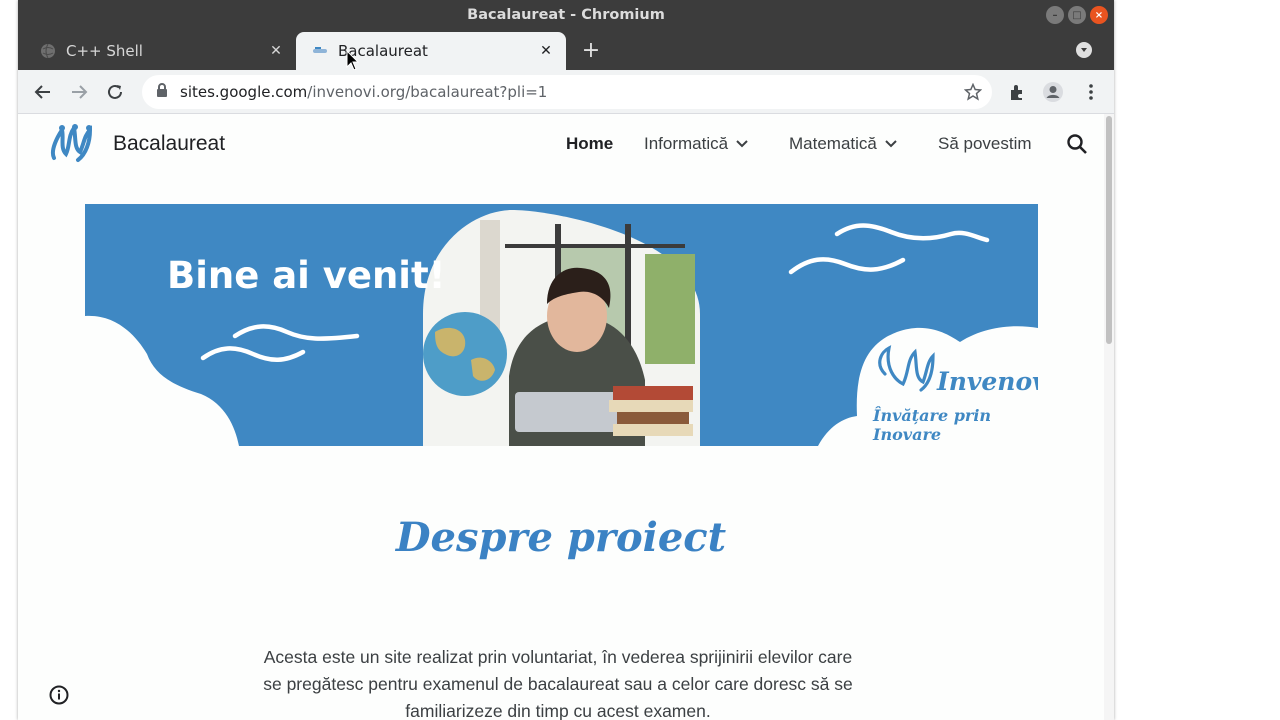 This screenshot has height=720, width=1280. I want to click on nav-item-home: Home, so click(589, 144).